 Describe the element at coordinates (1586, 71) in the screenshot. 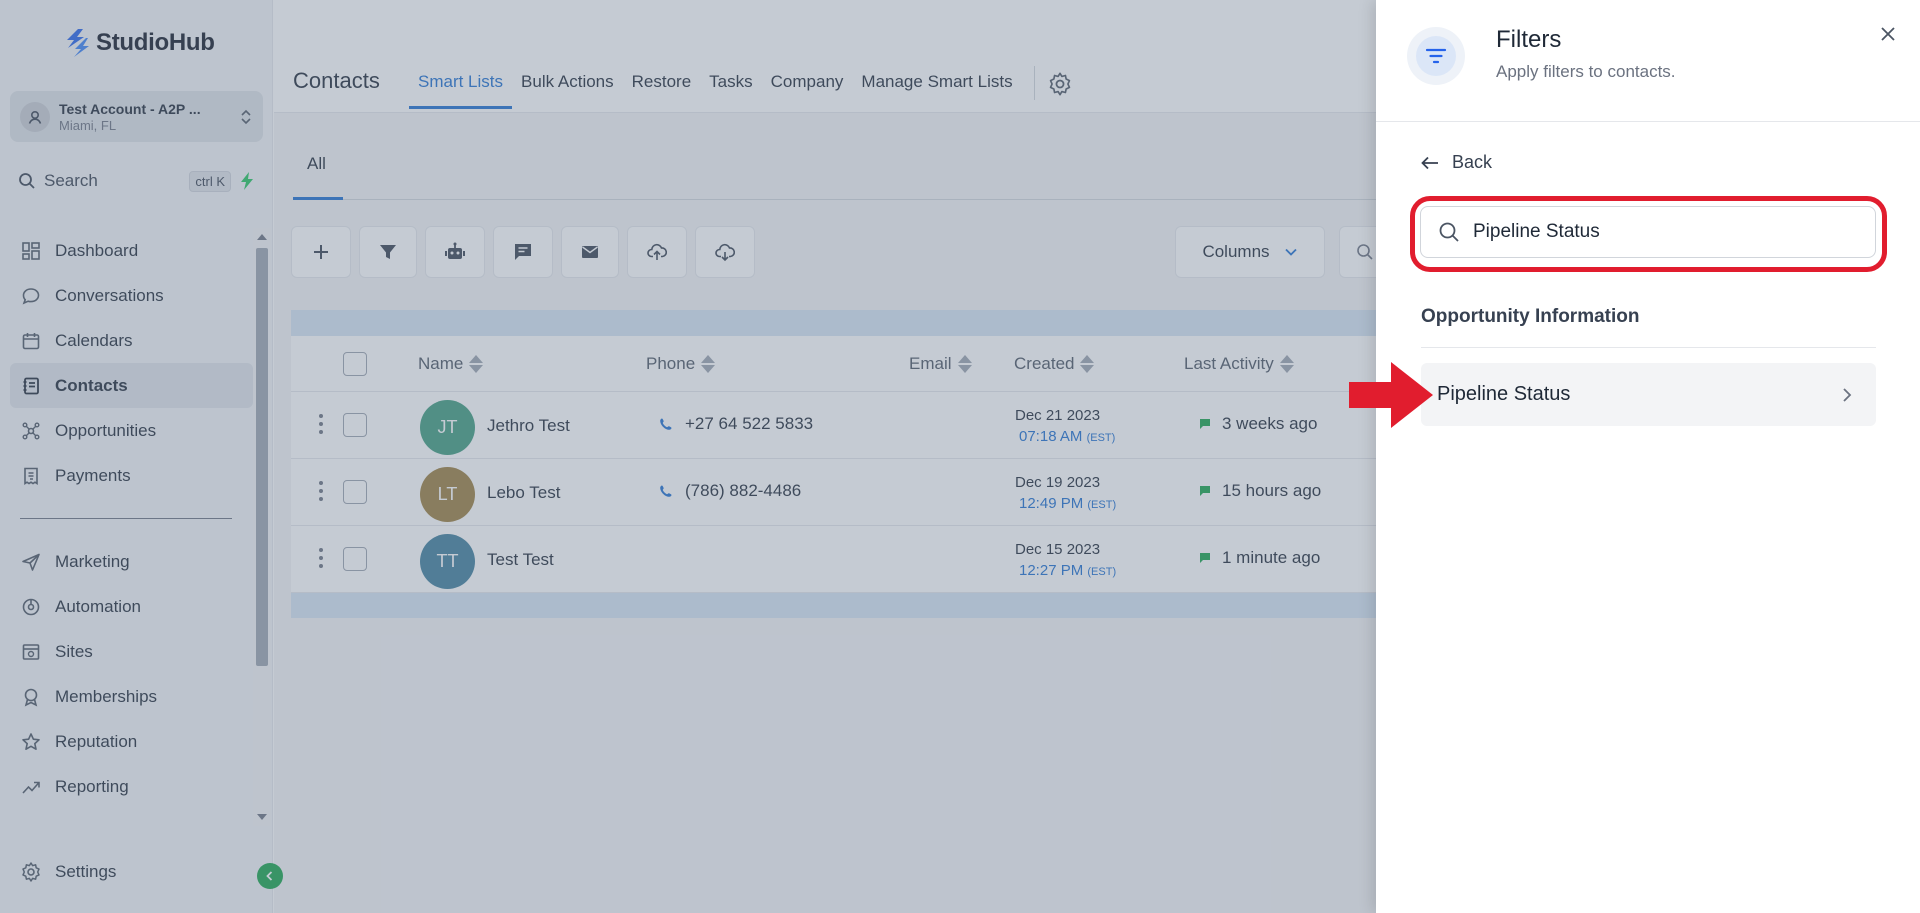

I see `filters-subtitle: Apply filters to contacts.` at that location.